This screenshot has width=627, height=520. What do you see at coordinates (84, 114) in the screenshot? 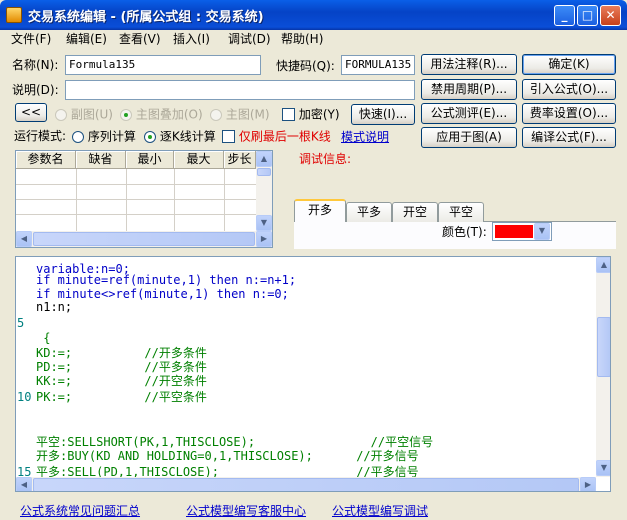
I see `radio-sub-chart: 副图(U)` at bounding box center [84, 114].